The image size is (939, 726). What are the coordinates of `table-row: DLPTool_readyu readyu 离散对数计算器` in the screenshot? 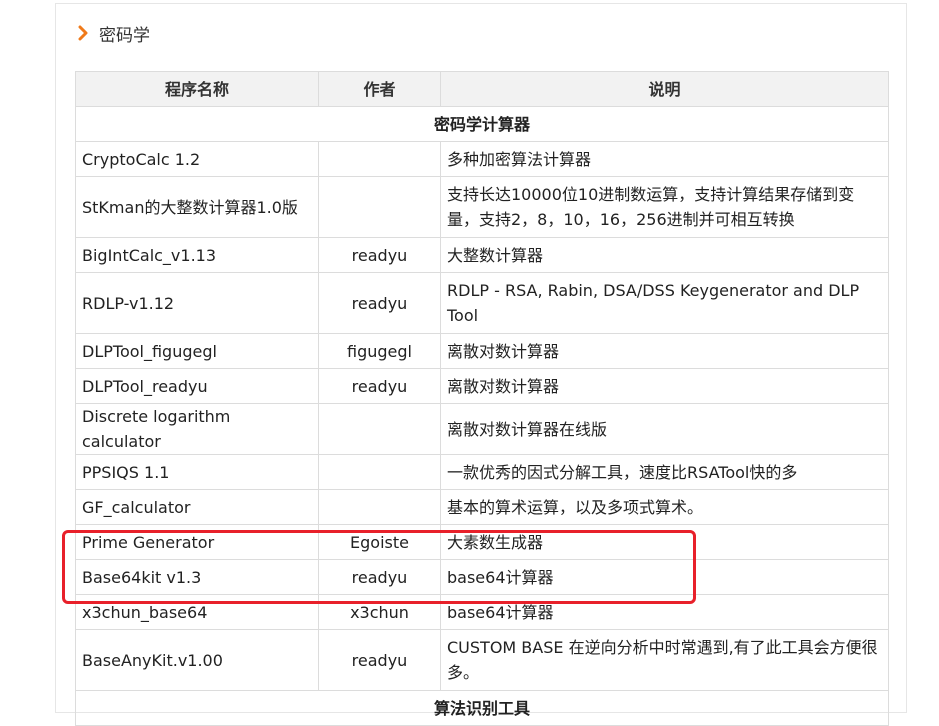 It's located at (482, 386).